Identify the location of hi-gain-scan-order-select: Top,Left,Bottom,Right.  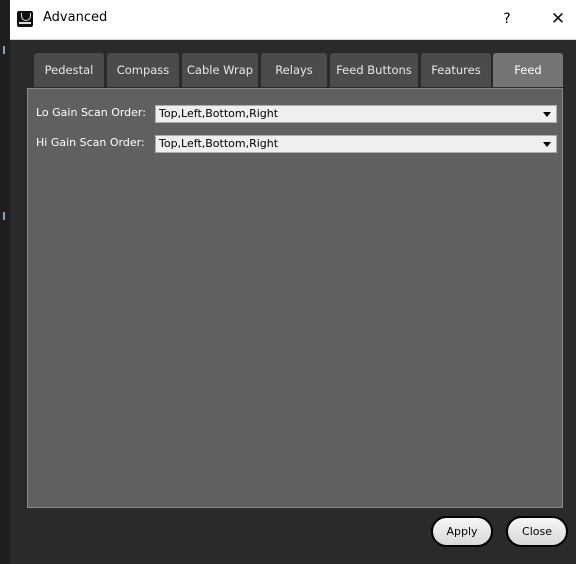
(356, 144).